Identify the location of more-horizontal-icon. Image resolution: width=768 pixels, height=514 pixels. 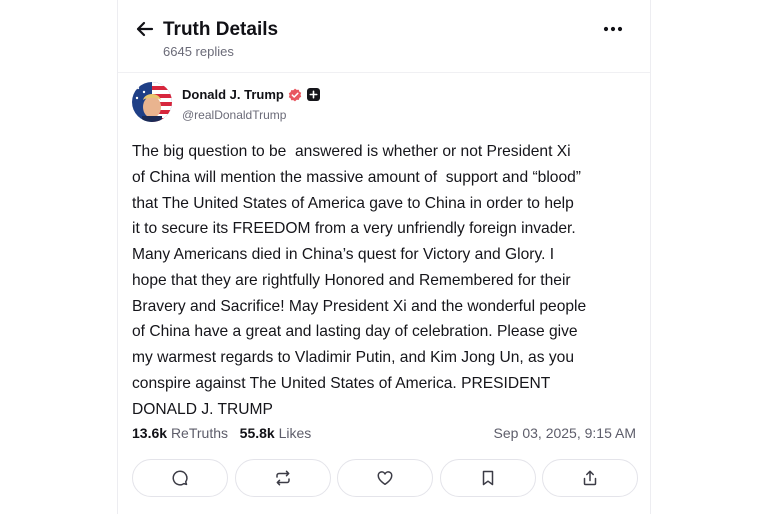
(613, 29).